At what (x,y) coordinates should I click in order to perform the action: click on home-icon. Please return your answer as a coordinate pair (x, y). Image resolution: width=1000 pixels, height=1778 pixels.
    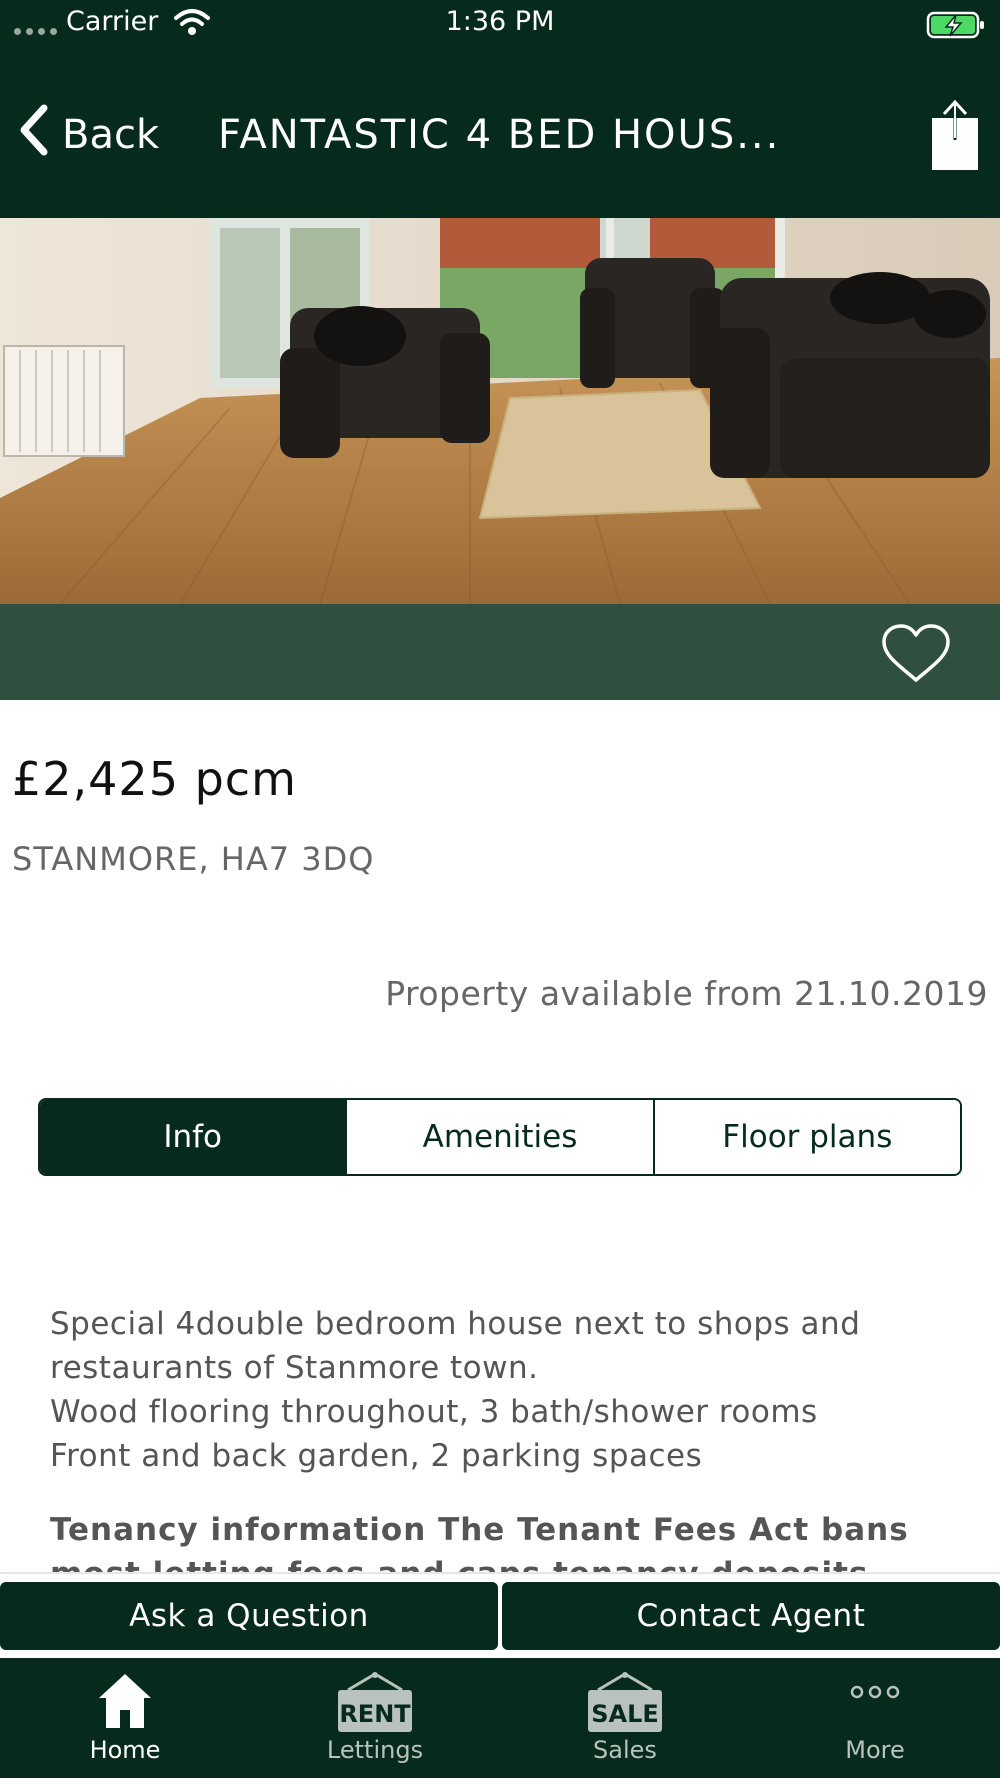
    Looking at the image, I should click on (125, 1703).